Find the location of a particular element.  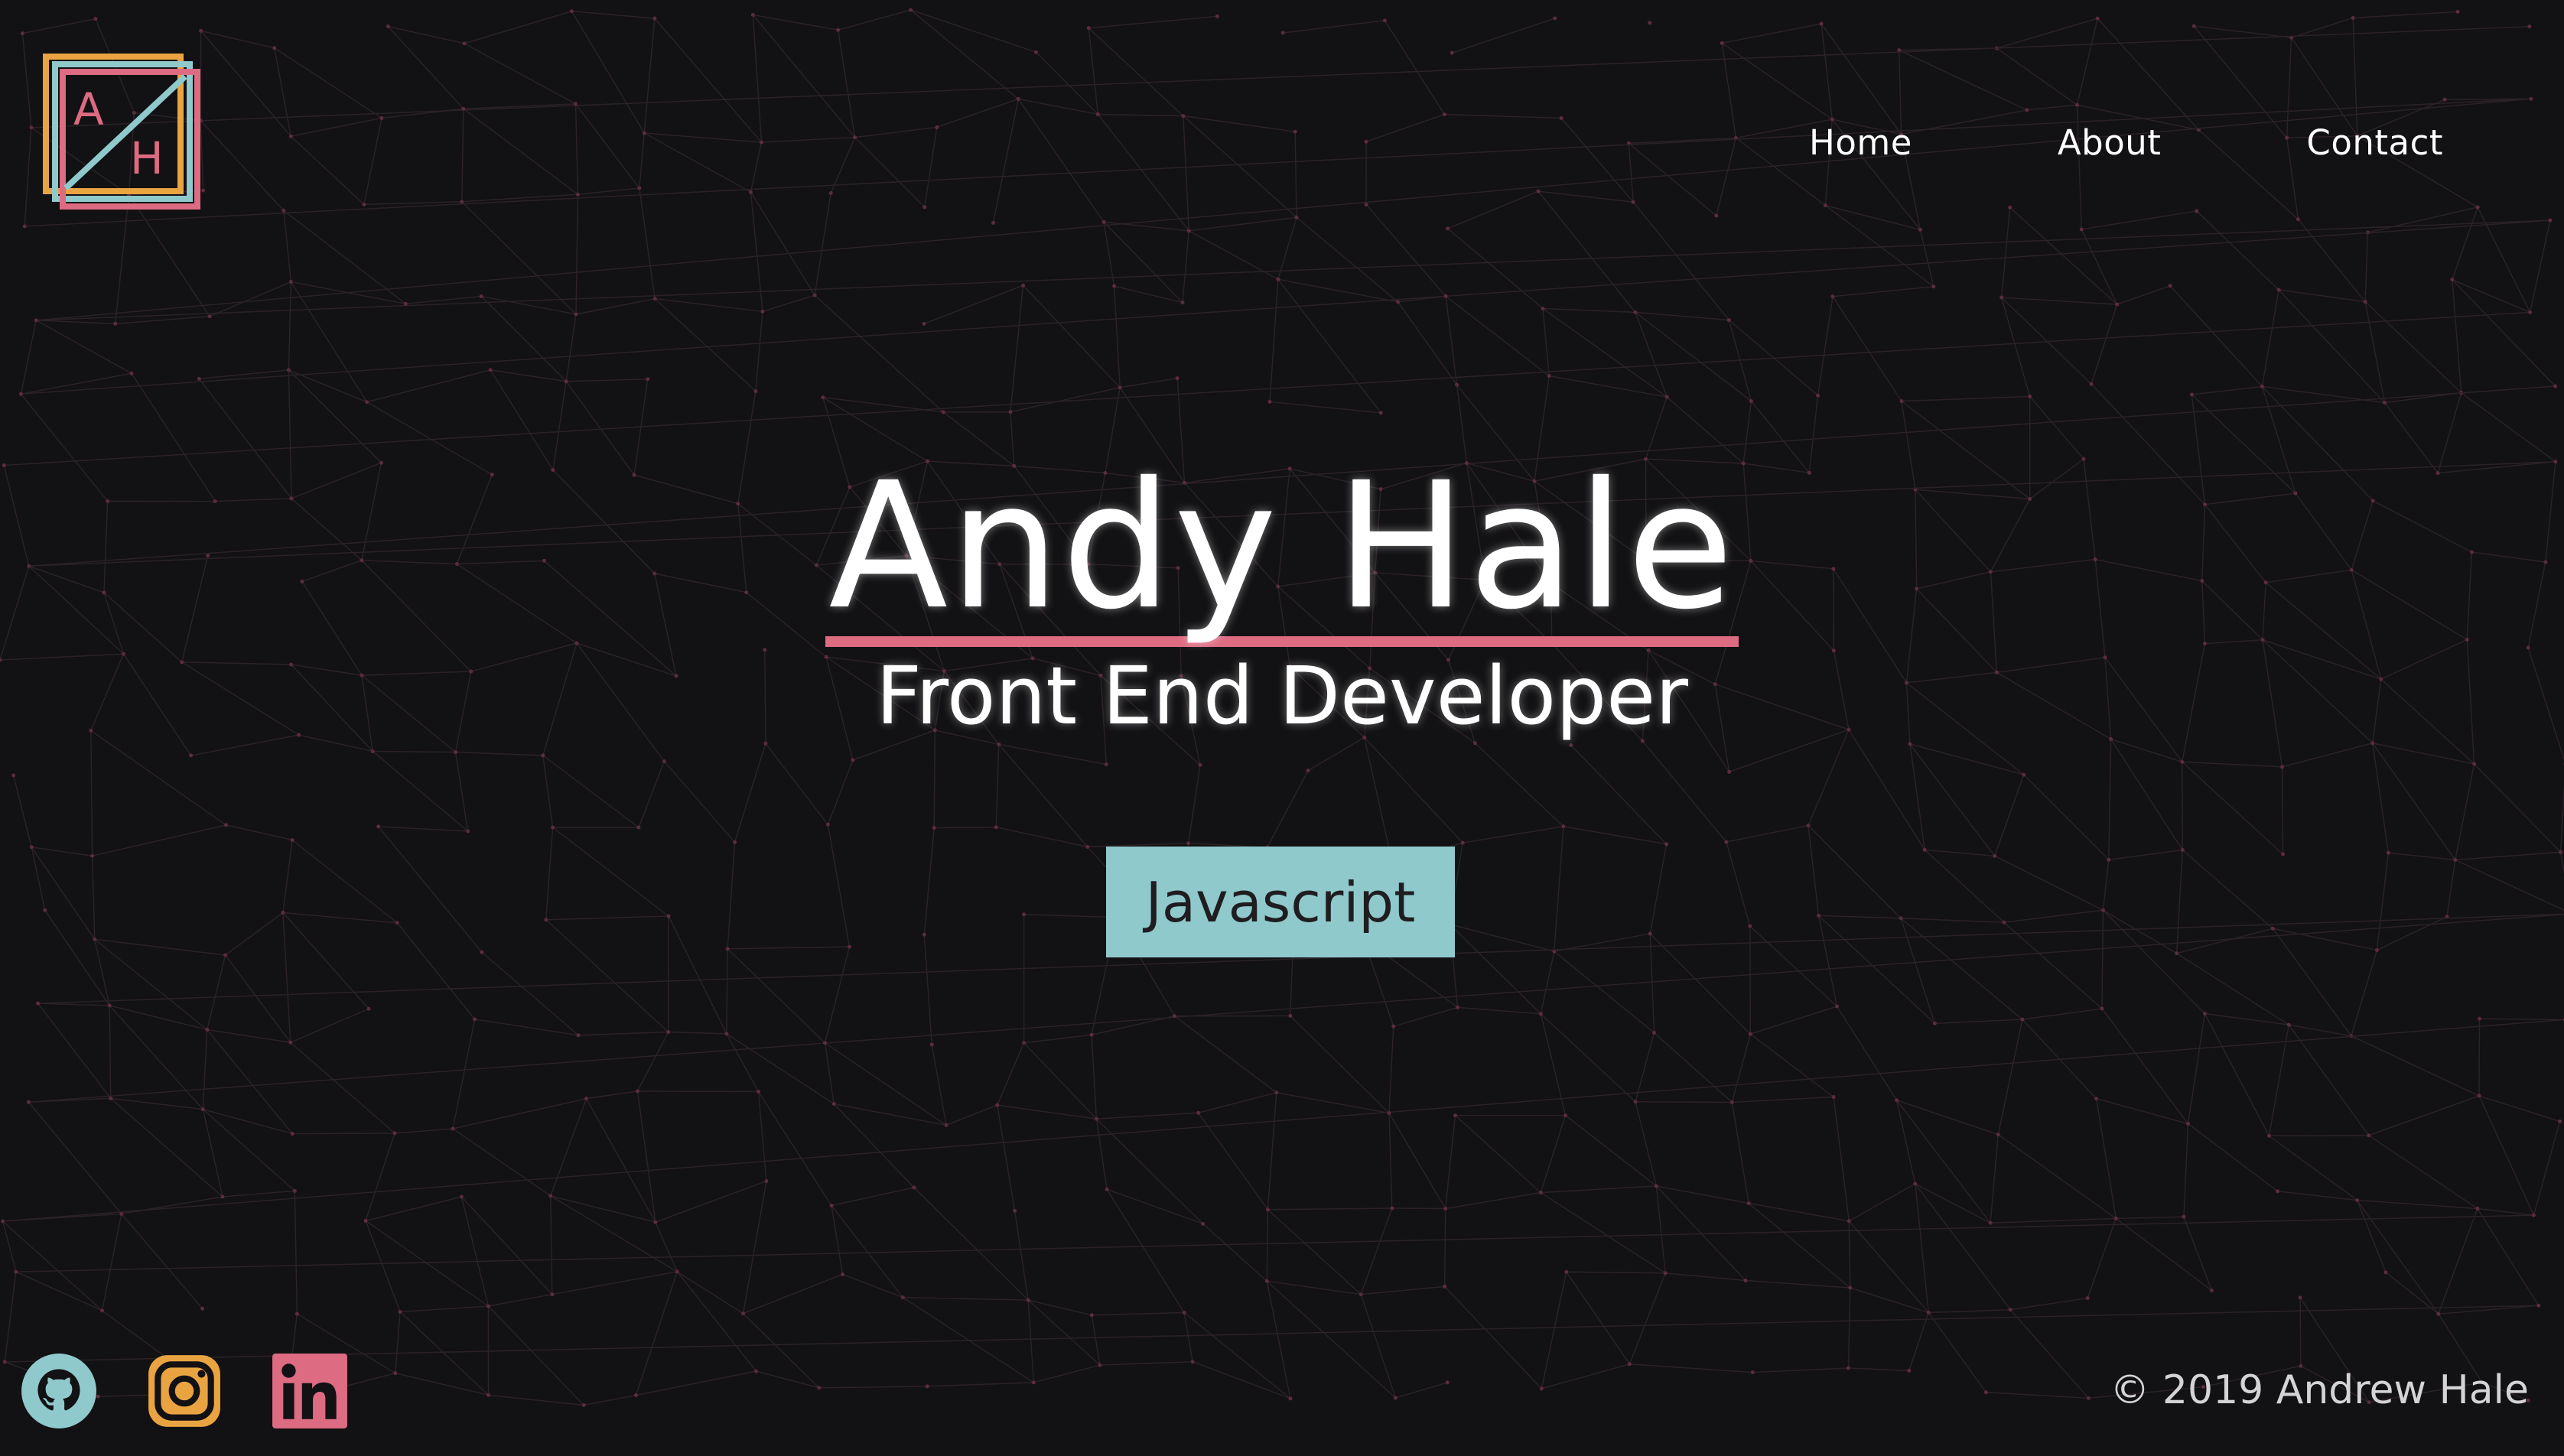

nav-contact: Contact is located at coordinates (2374, 142).